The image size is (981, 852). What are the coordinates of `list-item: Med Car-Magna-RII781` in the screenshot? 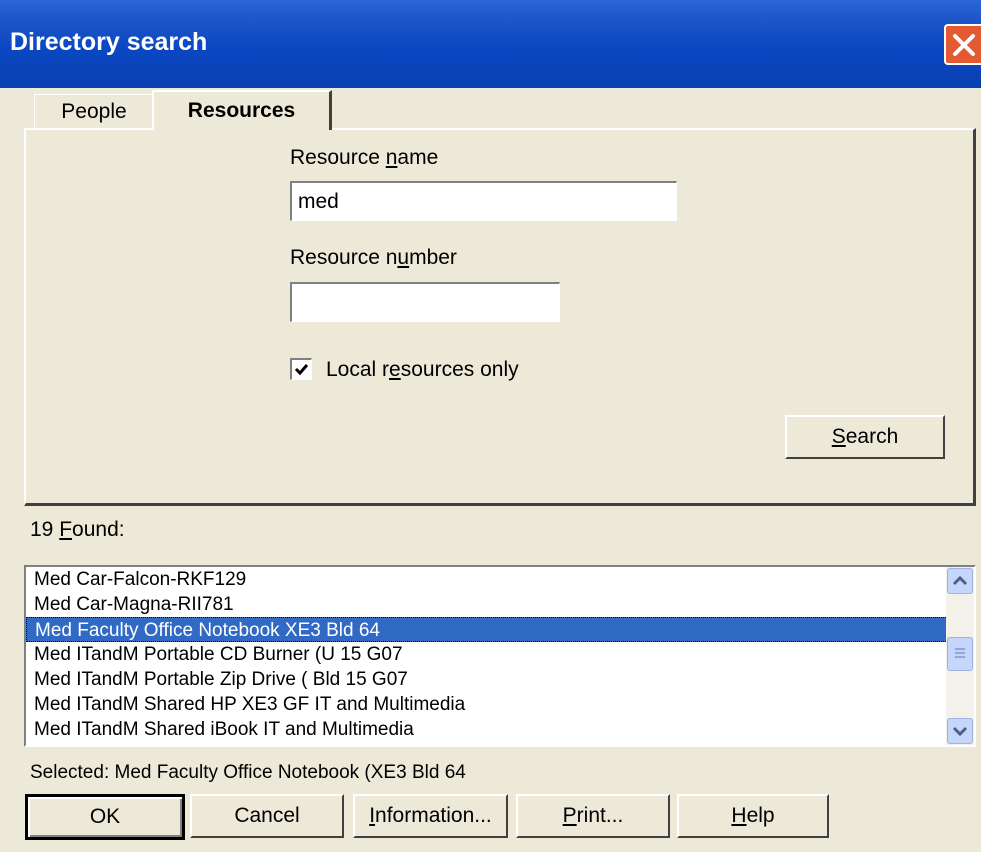 It's located at (487, 604).